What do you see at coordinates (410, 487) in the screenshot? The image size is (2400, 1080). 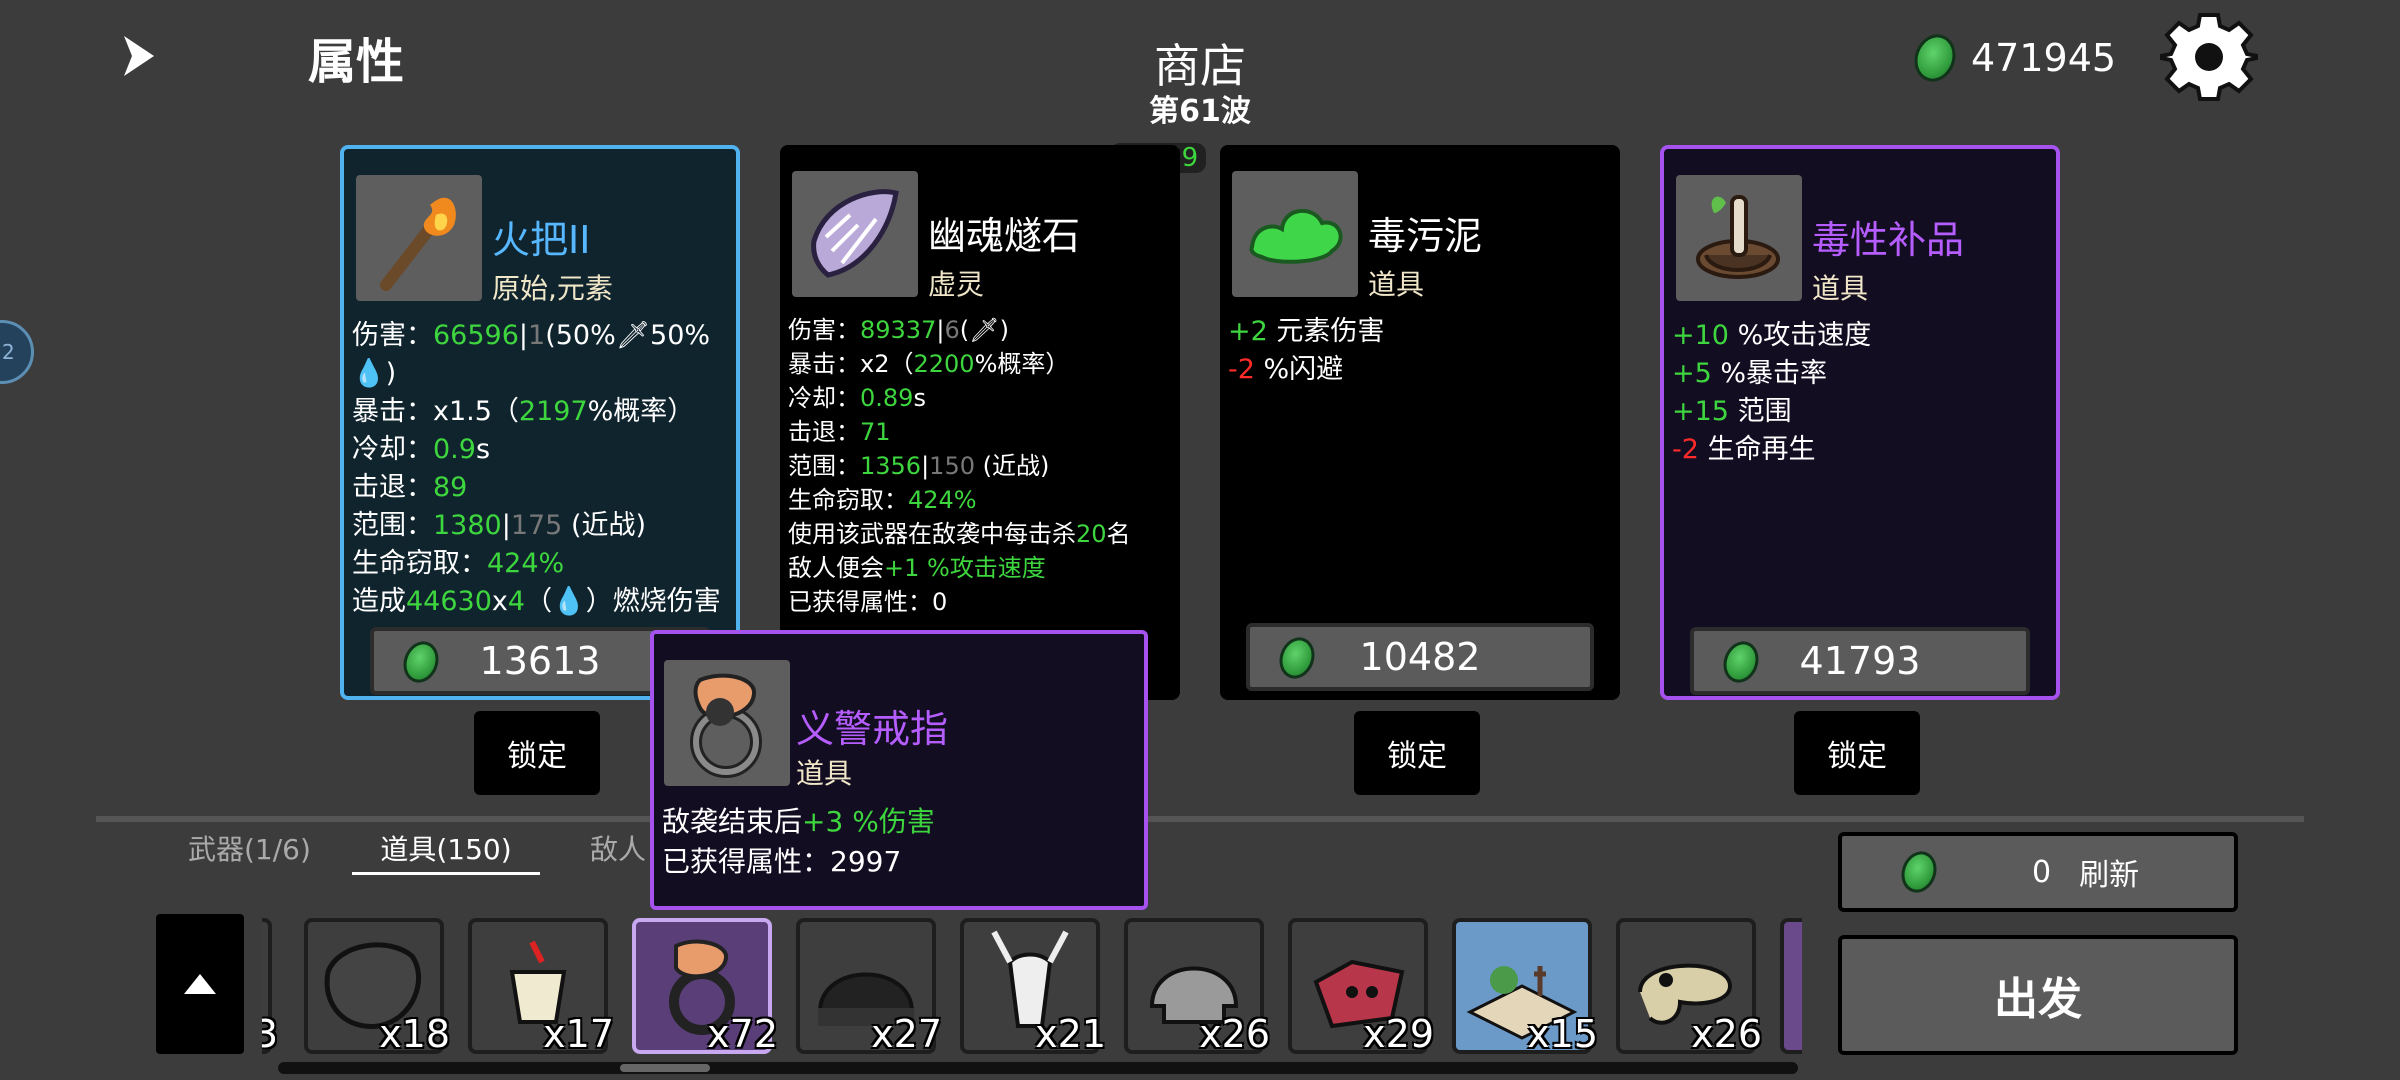 I see `stat-line: 击退：89` at bounding box center [410, 487].